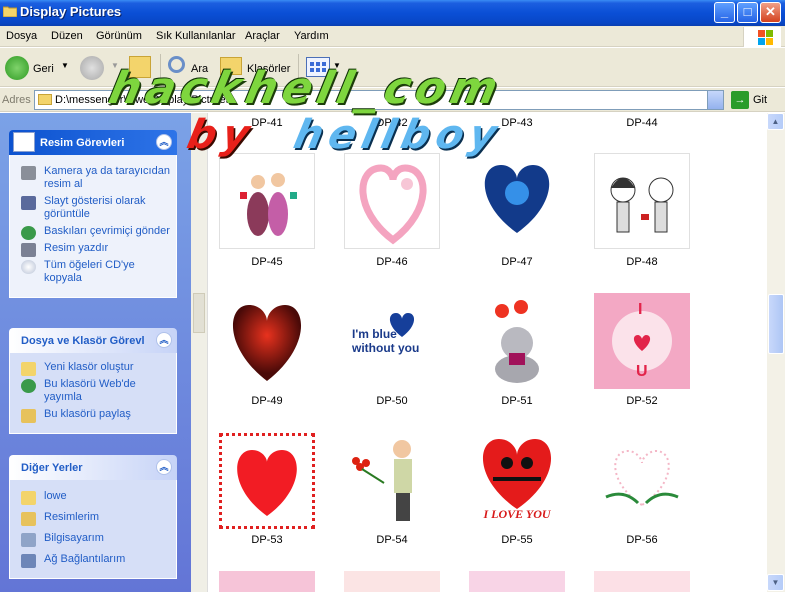 The width and height of the screenshot is (785, 592). I want to click on task-new-folder: Yeni klasör oluştur, so click(96, 368).